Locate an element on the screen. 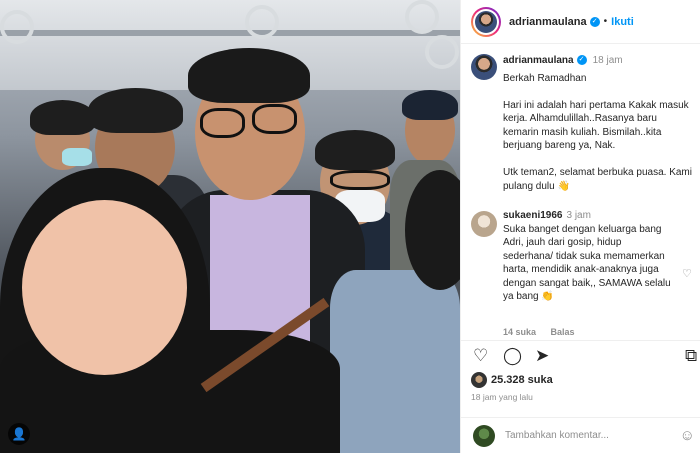  like-heart-icon: ♡ is located at coordinates (480, 356).